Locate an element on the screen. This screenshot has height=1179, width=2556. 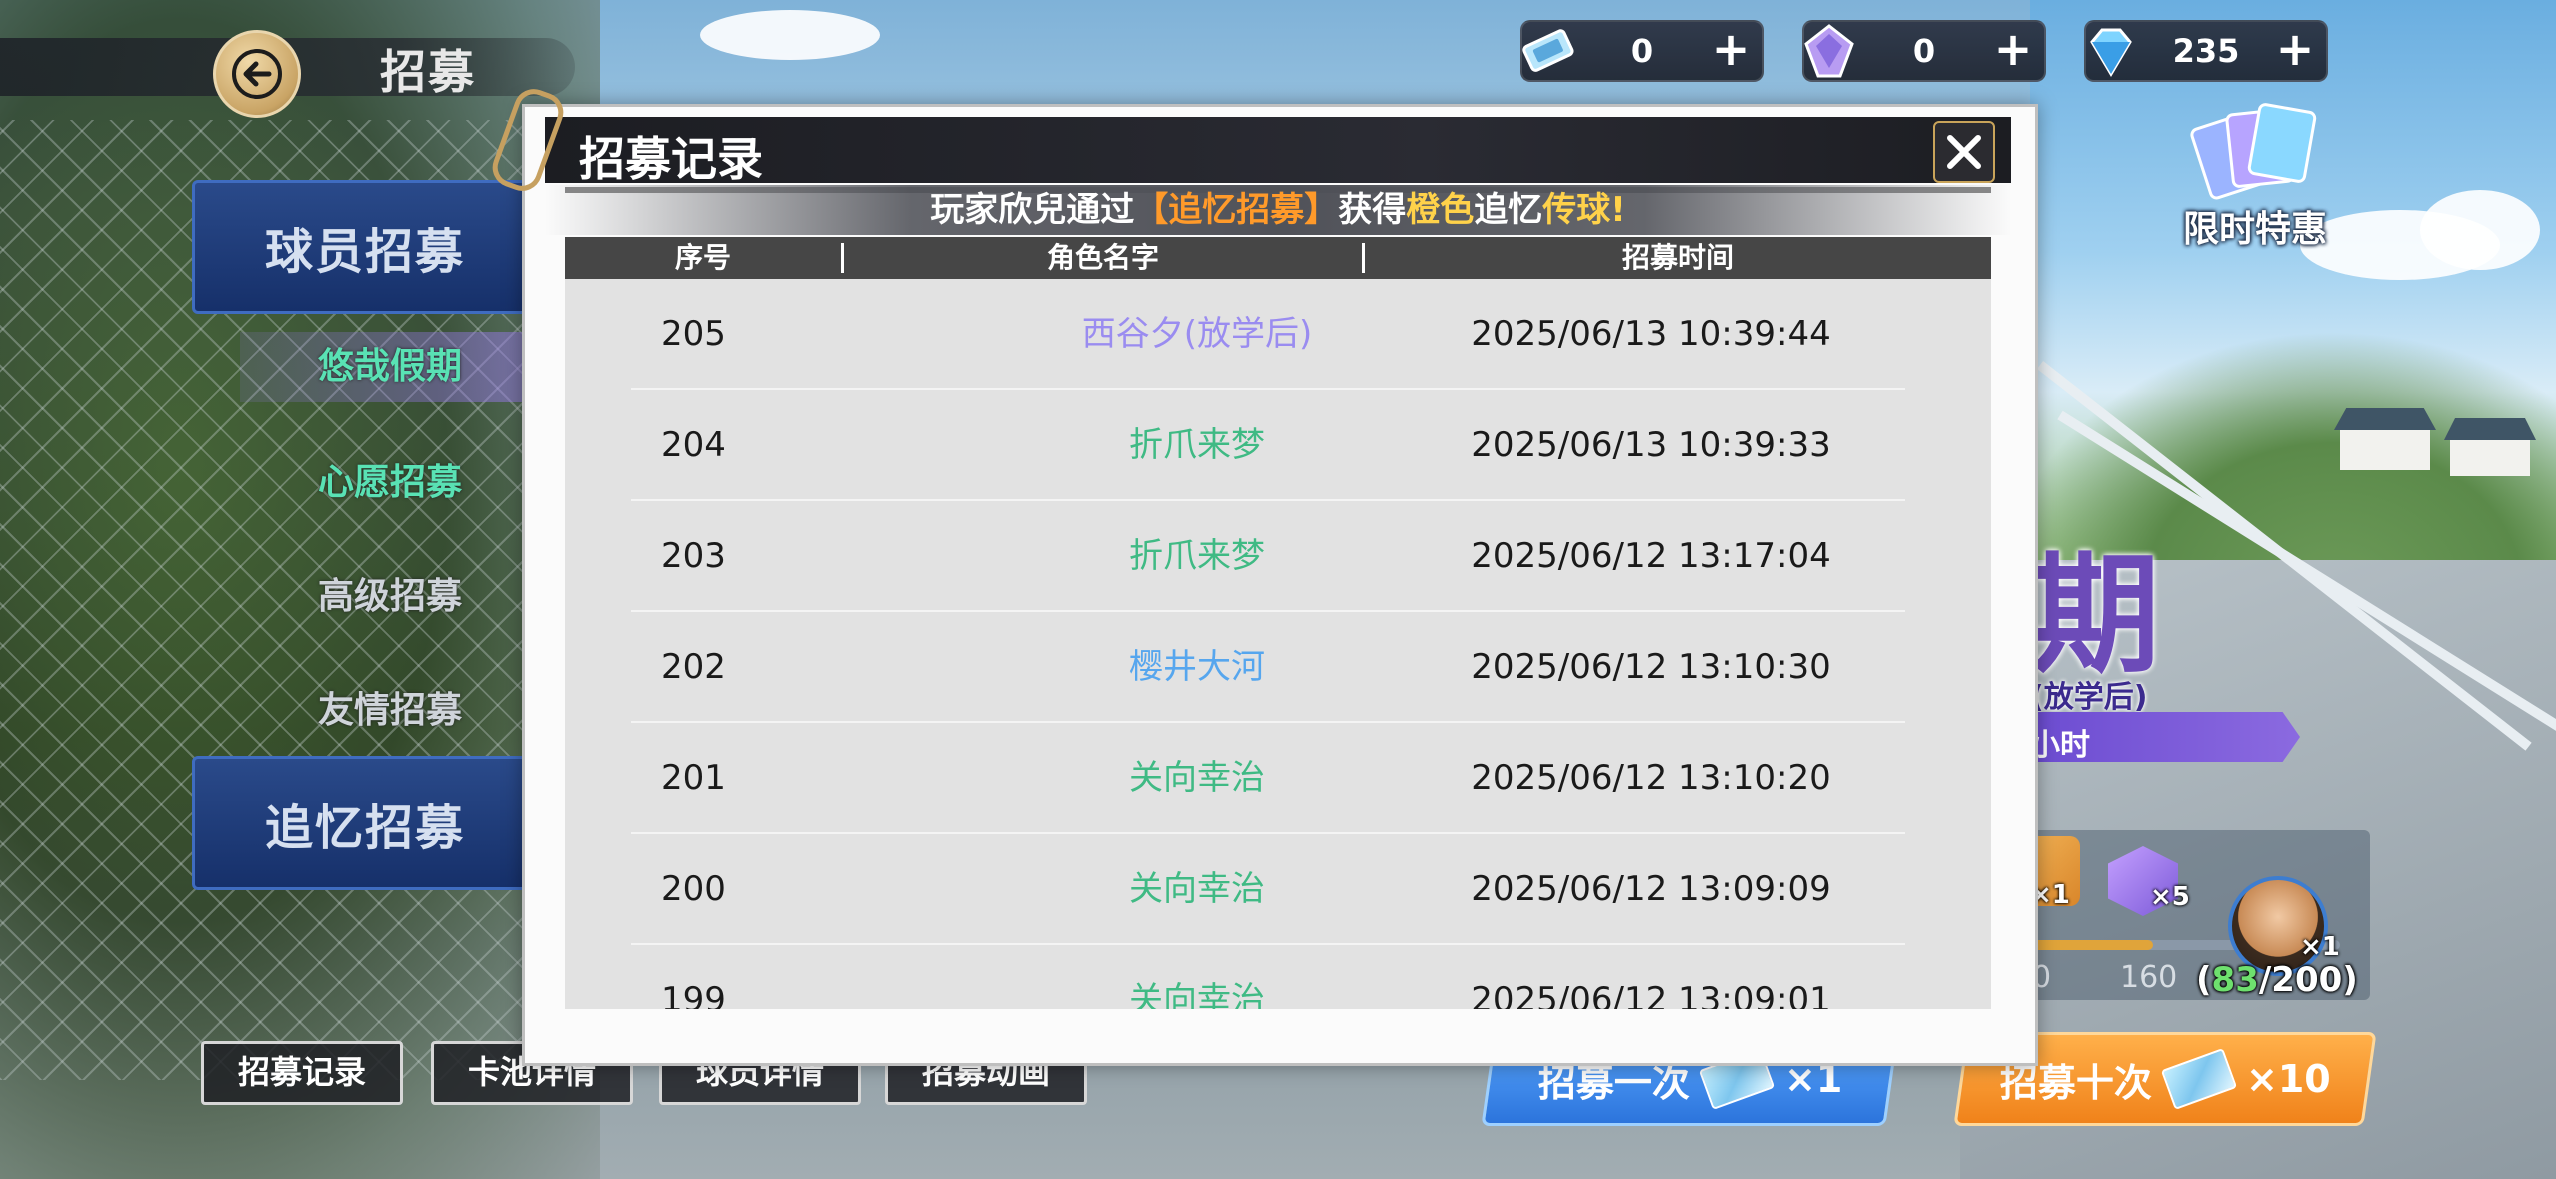
row-recruit-time: 2025/06/12 13:17:04 is located at coordinates (1651, 556).